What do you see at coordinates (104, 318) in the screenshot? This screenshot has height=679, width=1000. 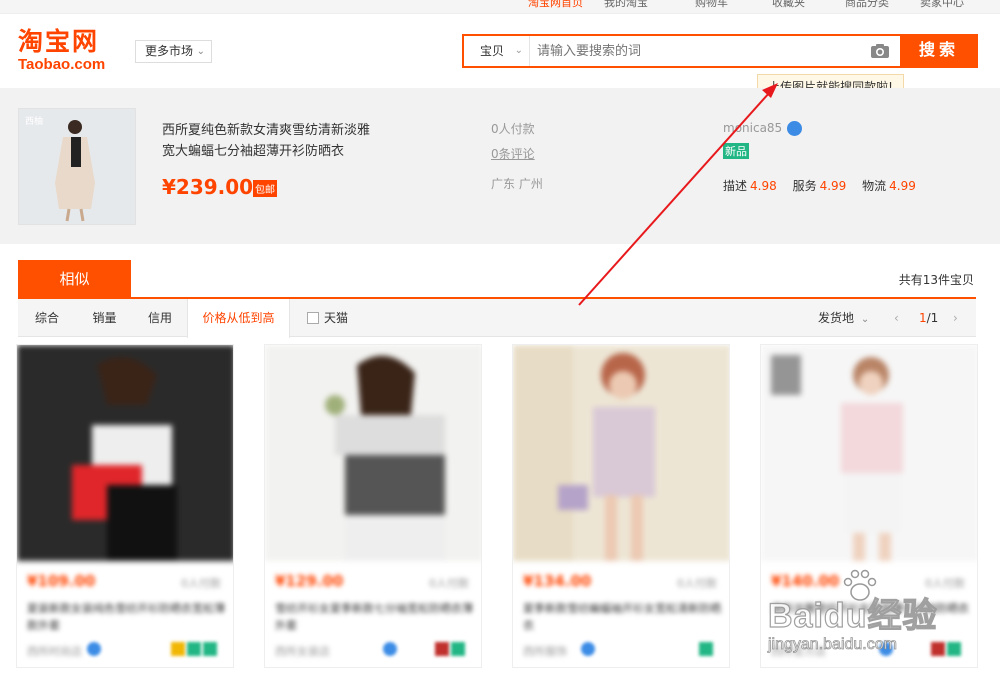 I see `sort-sales: 销量` at bounding box center [104, 318].